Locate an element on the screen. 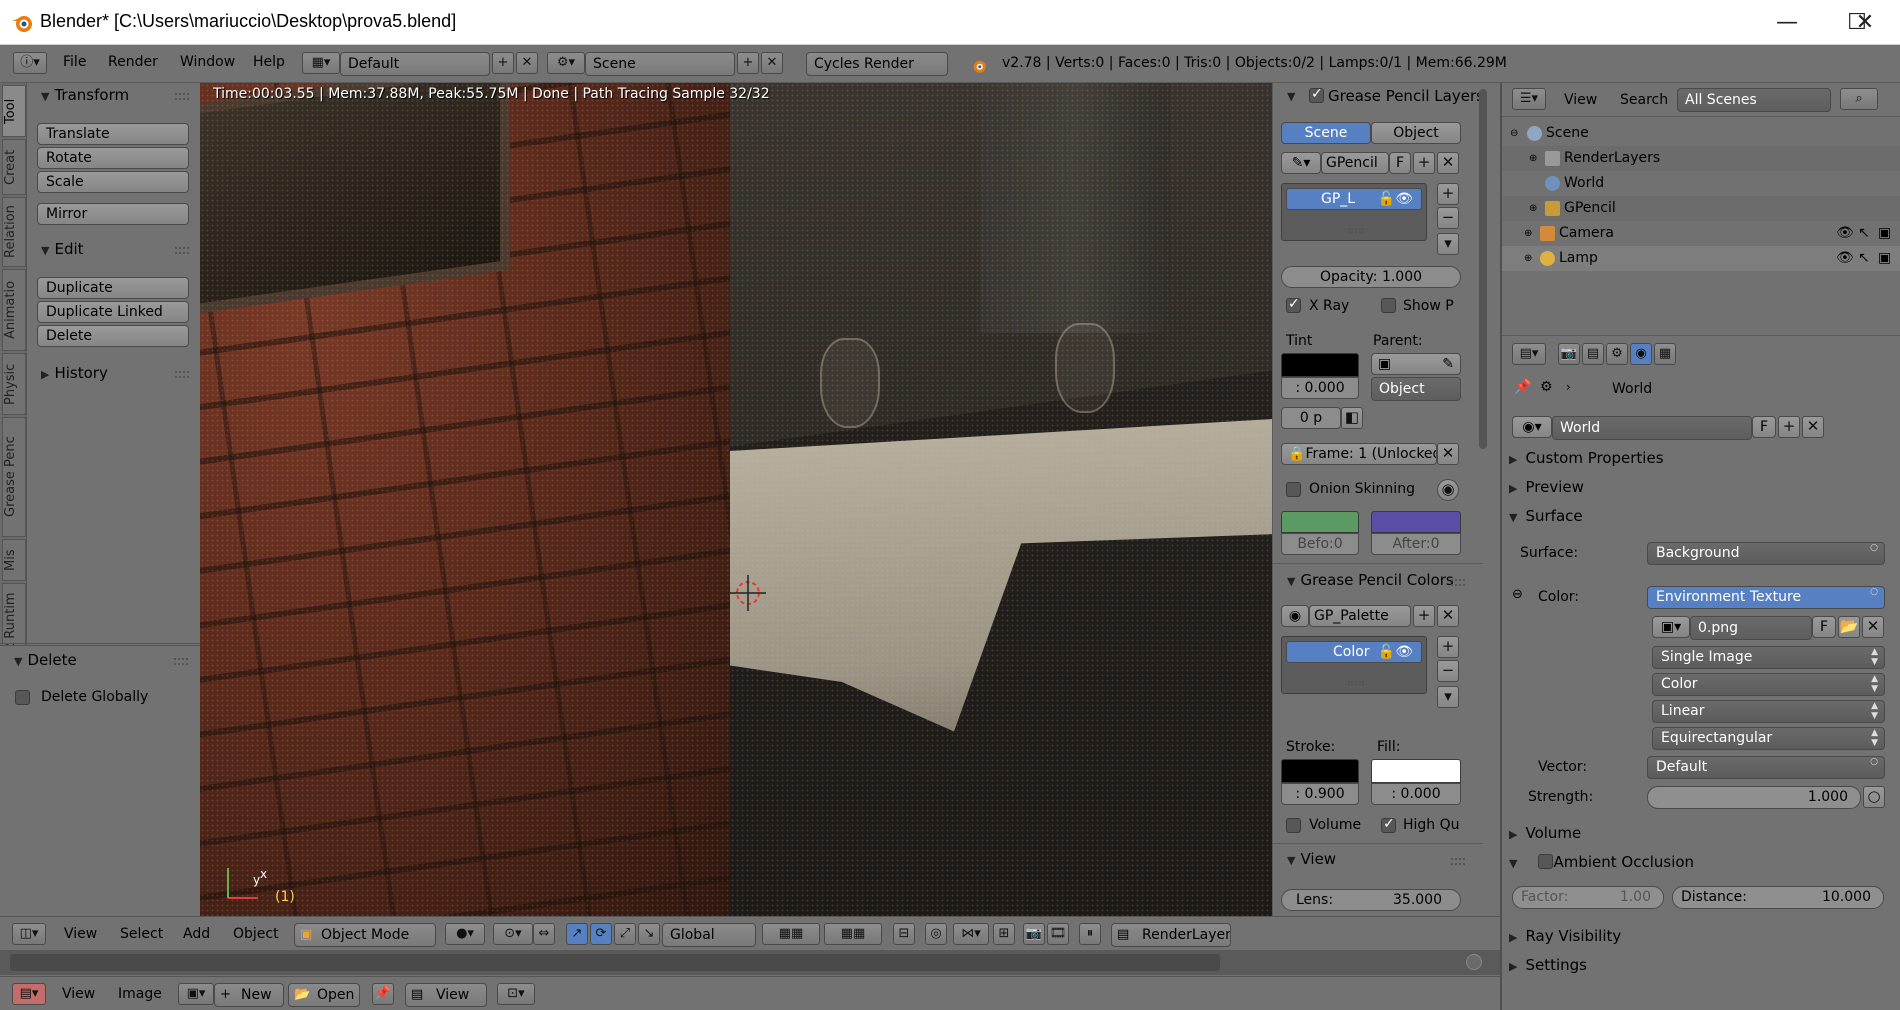 Image resolution: width=1900 pixels, height=1010 pixels. gp-onion-after-field: After:0 is located at coordinates (1416, 544).